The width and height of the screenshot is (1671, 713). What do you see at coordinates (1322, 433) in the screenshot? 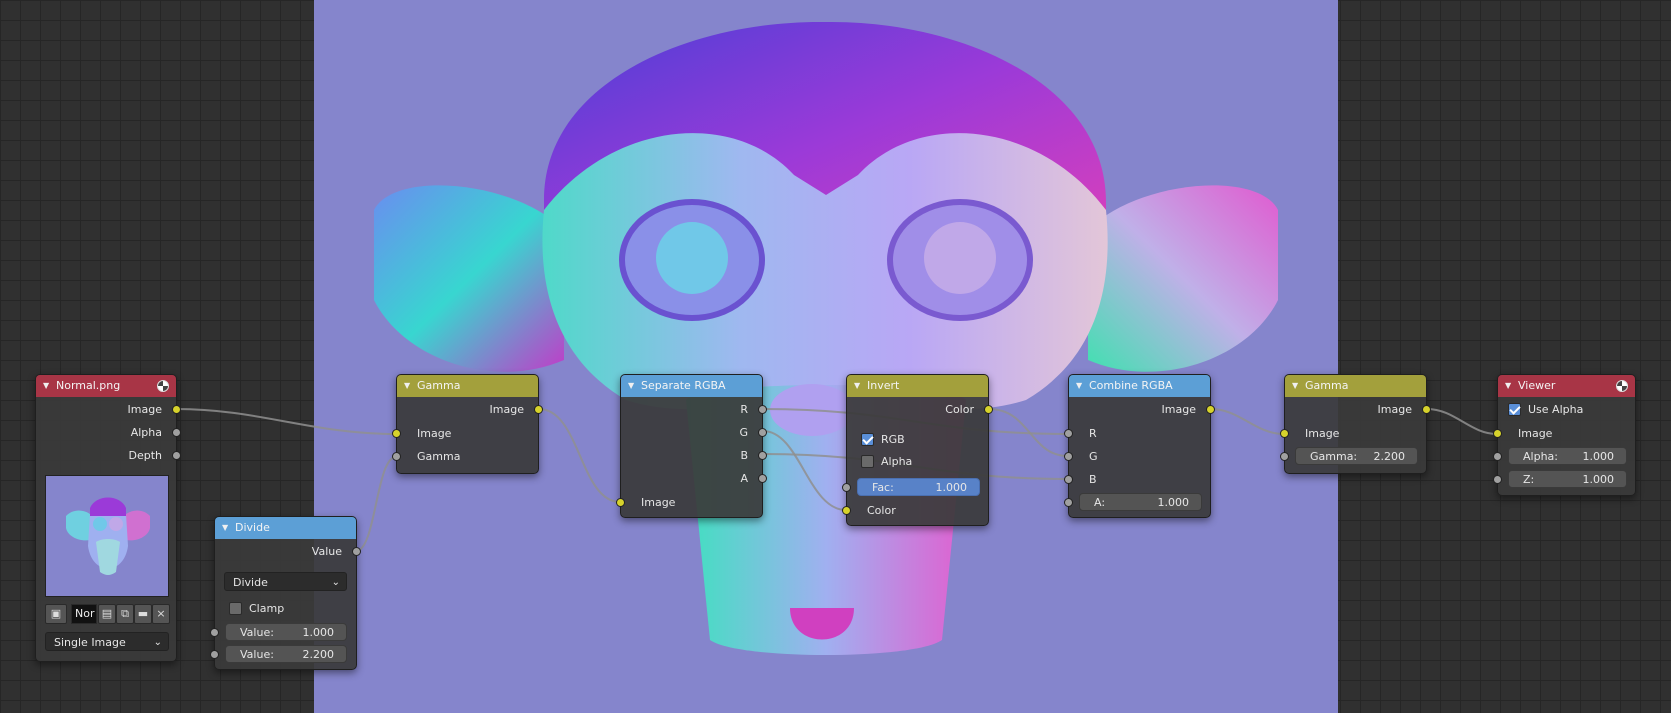
I see `input-label-image: Image` at bounding box center [1322, 433].